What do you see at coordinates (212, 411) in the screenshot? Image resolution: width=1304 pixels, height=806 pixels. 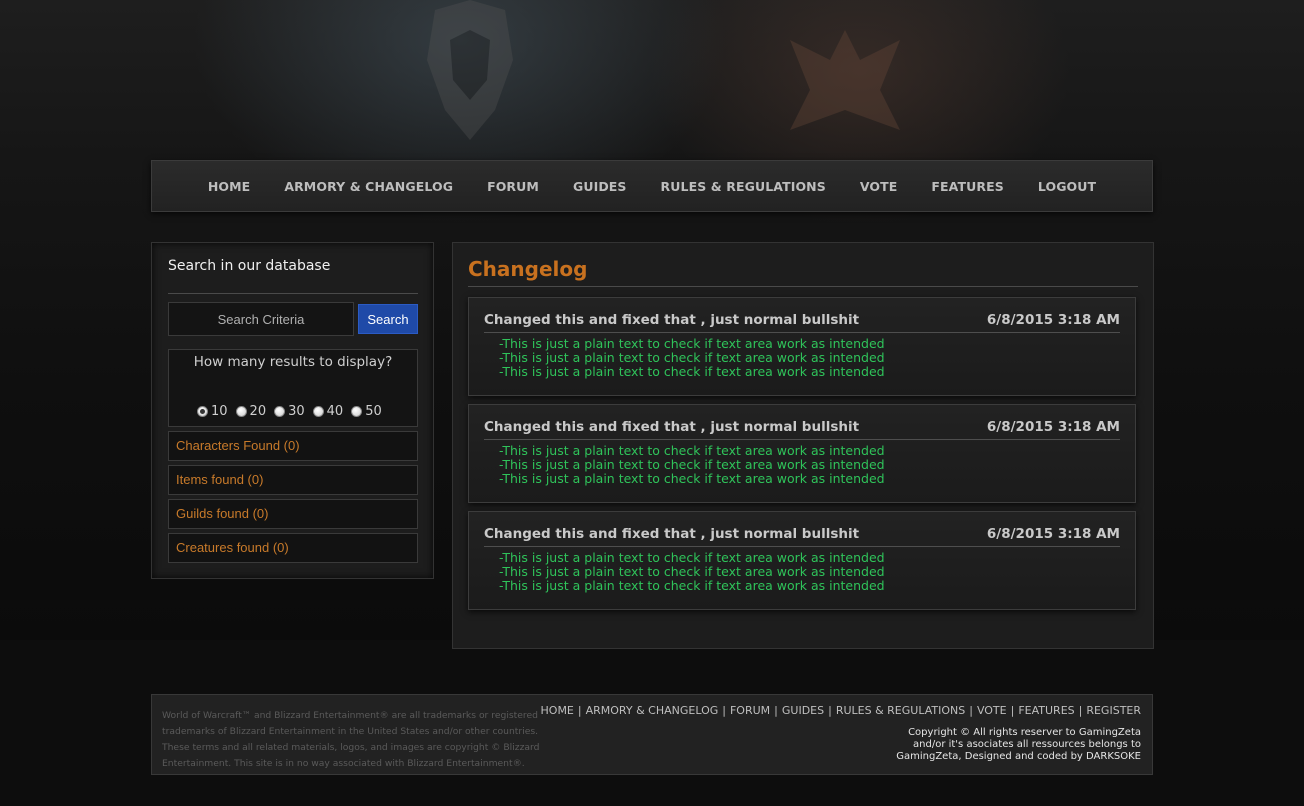 I see `results-option-10: 10` at bounding box center [212, 411].